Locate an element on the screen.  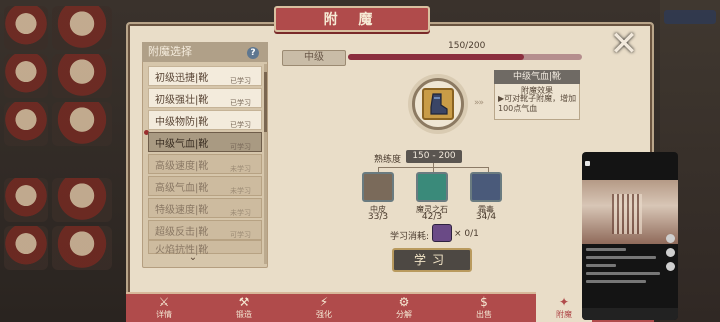
panel-title: 附 魔 is located at coordinates (352, 19).